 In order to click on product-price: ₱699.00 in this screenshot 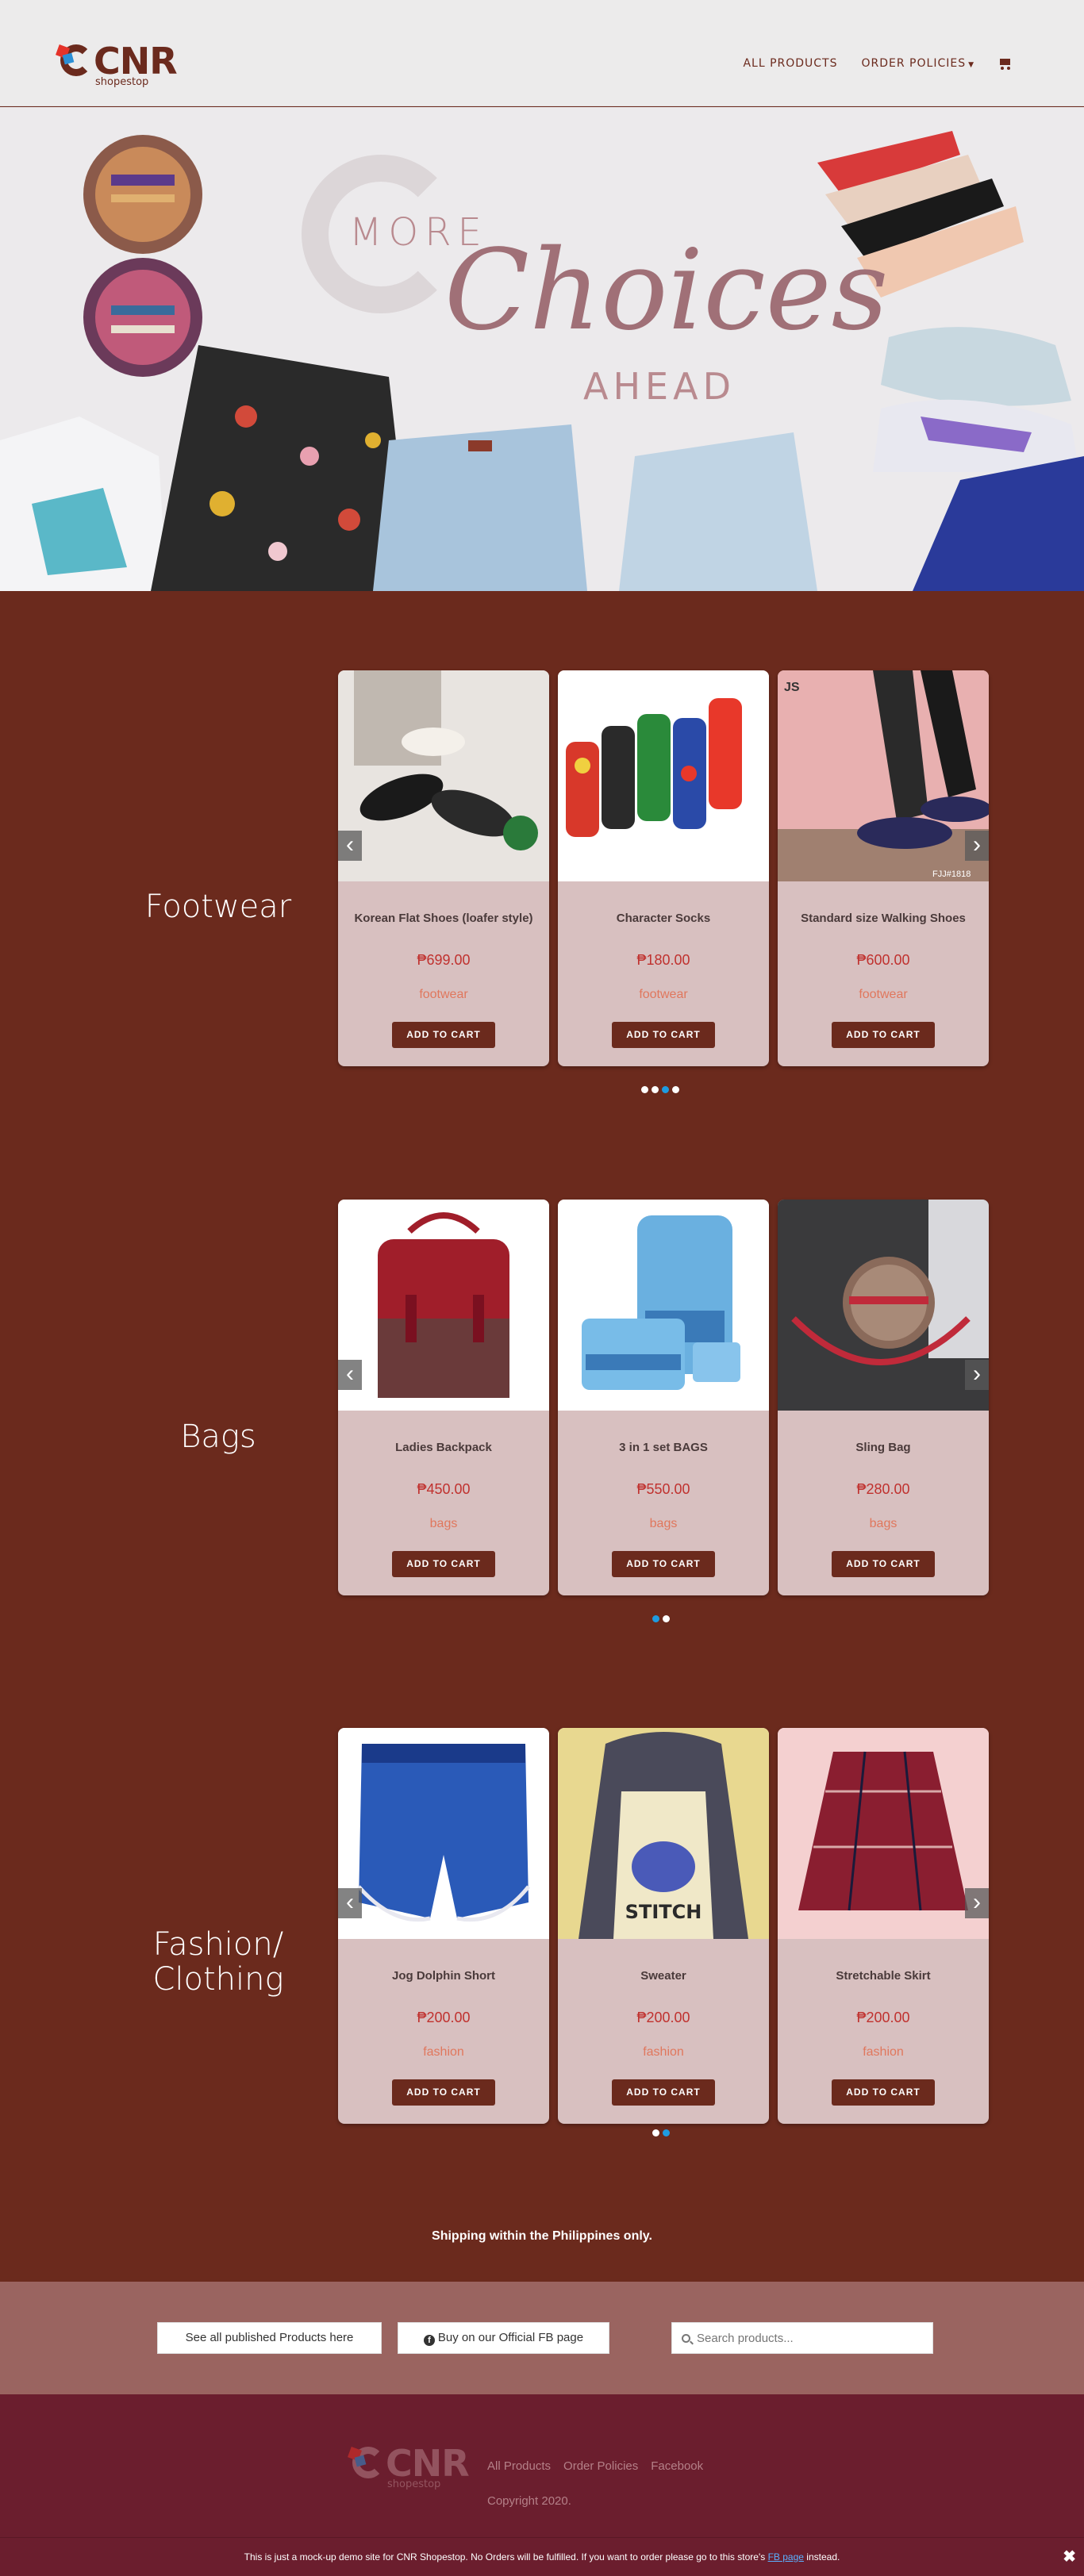, I will do `click(444, 960)`.